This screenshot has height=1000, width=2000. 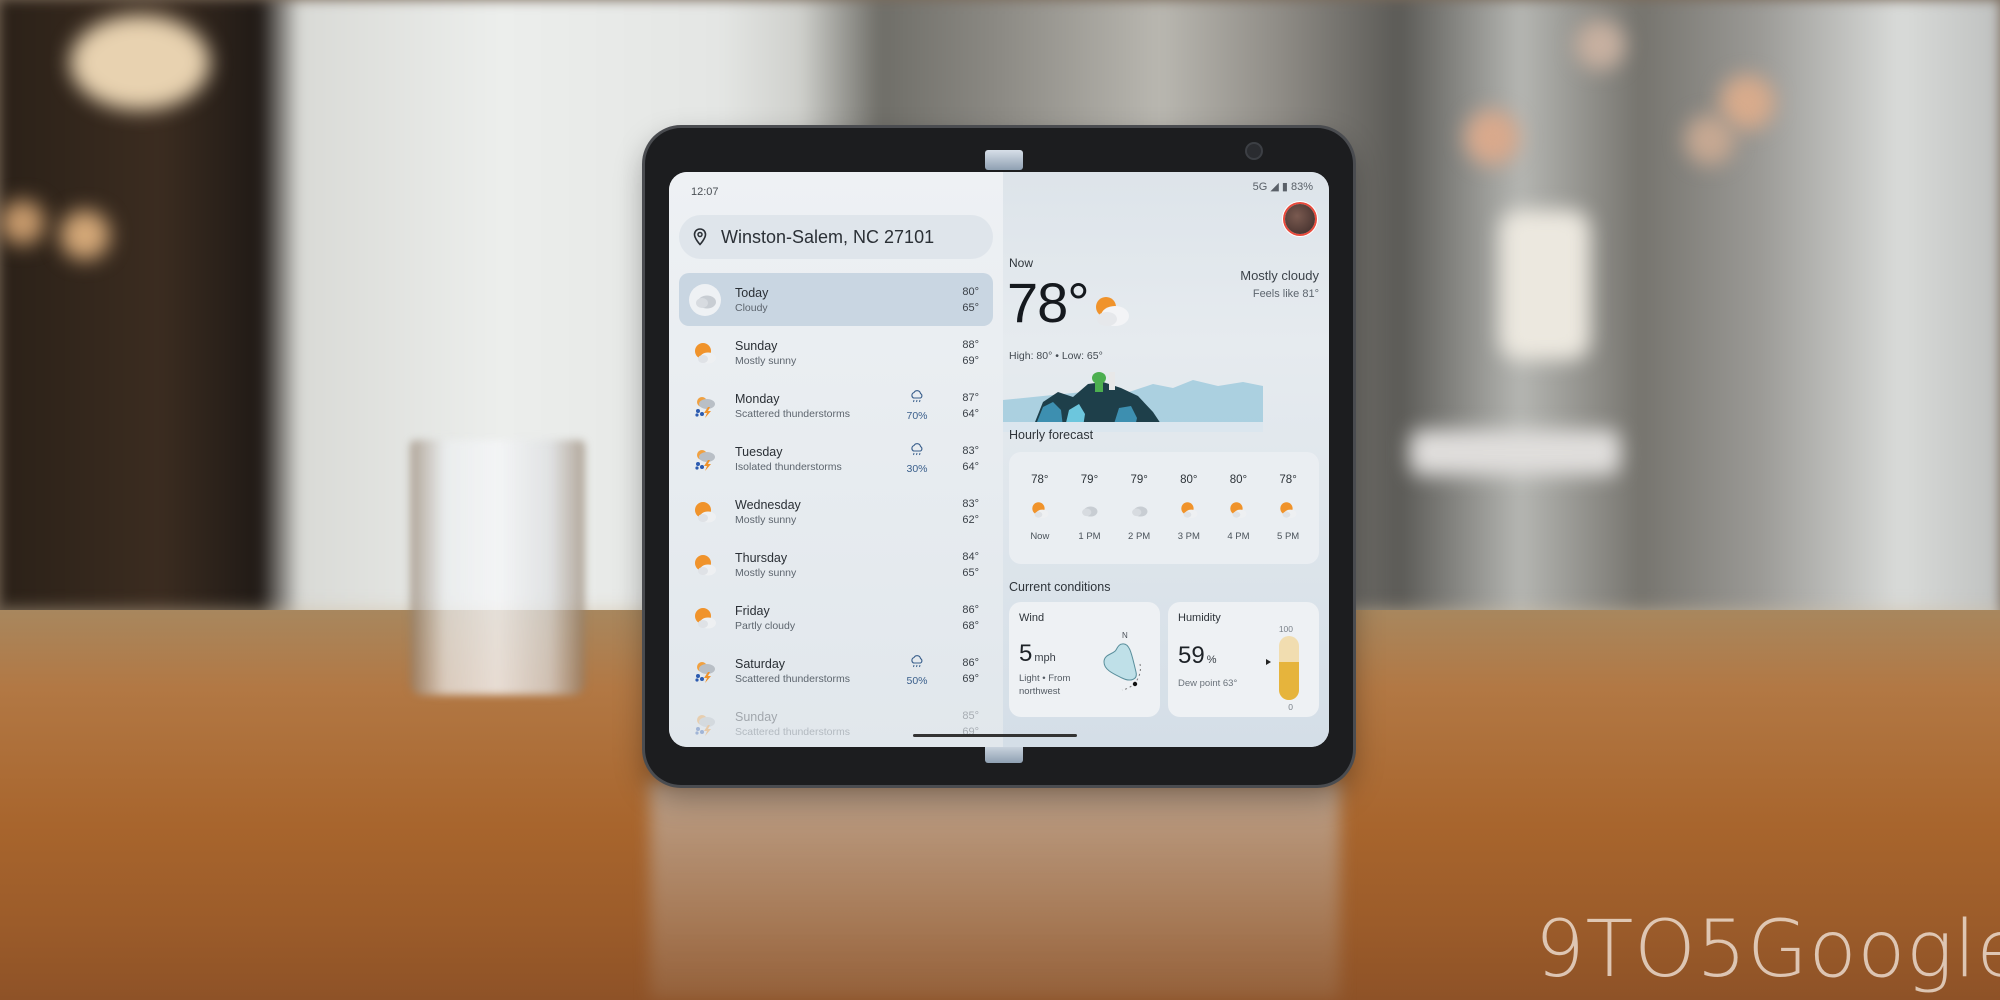 What do you see at coordinates (1285, 294) in the screenshot?
I see `feels-like: Feels like 81°` at bounding box center [1285, 294].